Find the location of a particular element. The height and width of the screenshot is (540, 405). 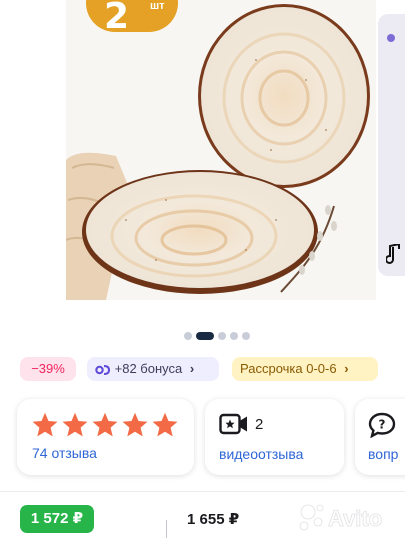

questions-card: ? вопр is located at coordinates (380, 437).